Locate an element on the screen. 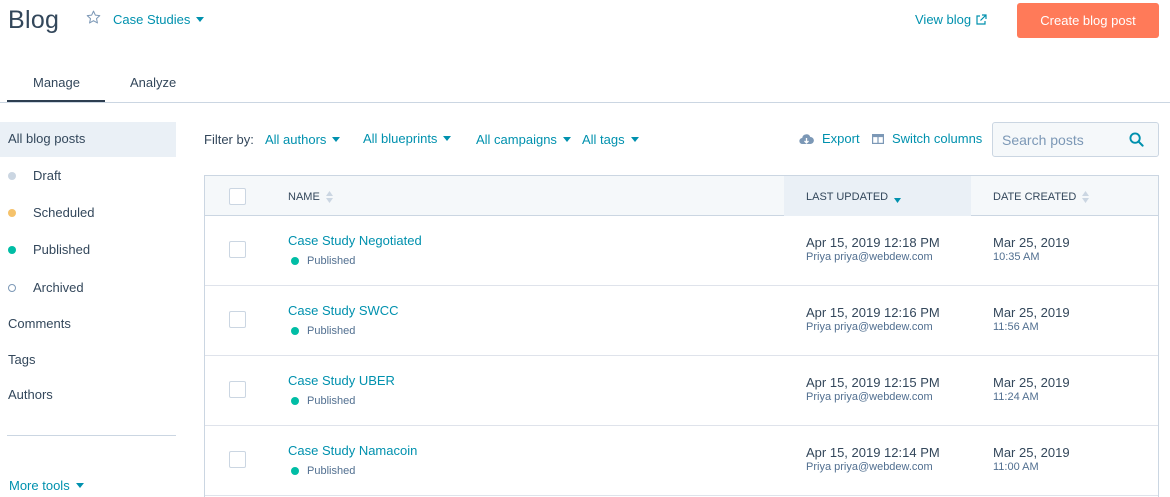 The image size is (1170, 497). table-header: NAME LAST UPDATED DATE CREATED is located at coordinates (681, 196).